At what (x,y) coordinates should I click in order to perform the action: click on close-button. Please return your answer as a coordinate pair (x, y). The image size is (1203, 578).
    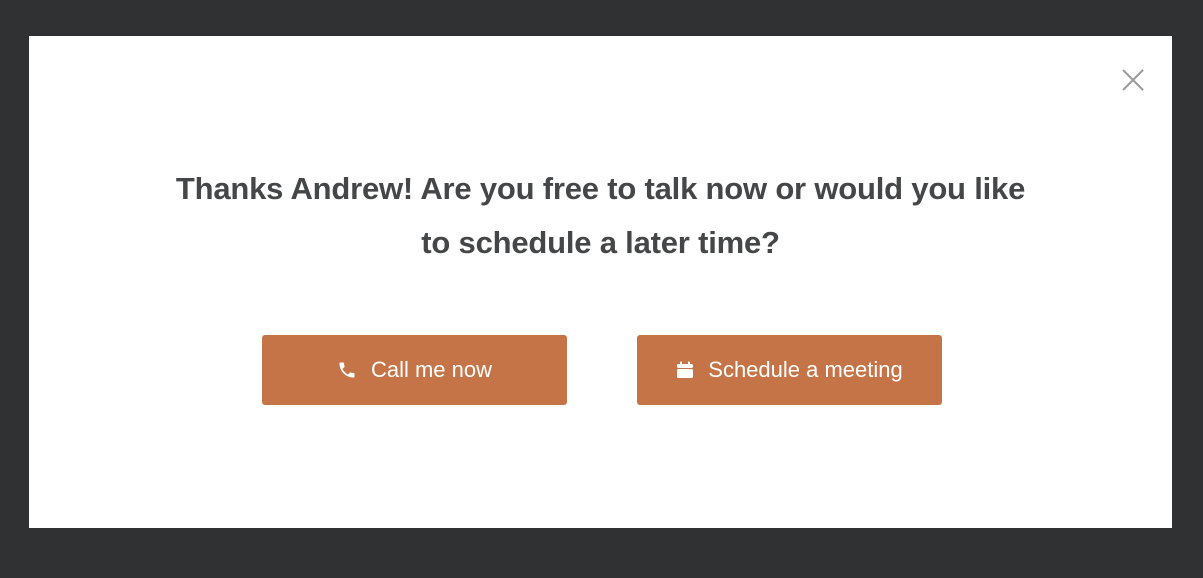
    Looking at the image, I should click on (1133, 80).